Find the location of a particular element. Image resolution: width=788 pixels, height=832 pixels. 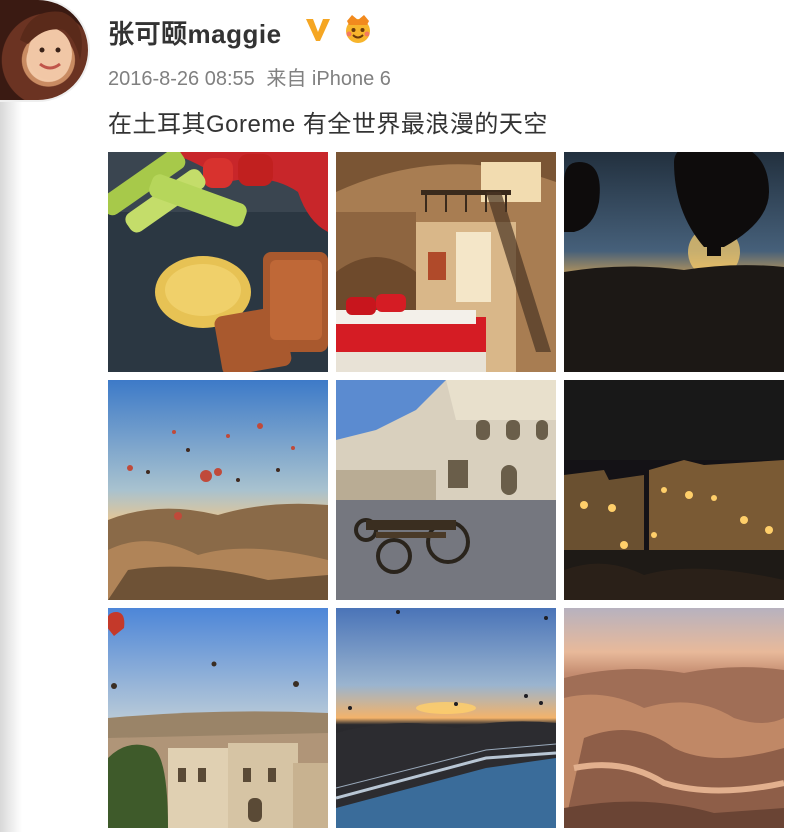

photo-valley-aerial is located at coordinates (674, 718).